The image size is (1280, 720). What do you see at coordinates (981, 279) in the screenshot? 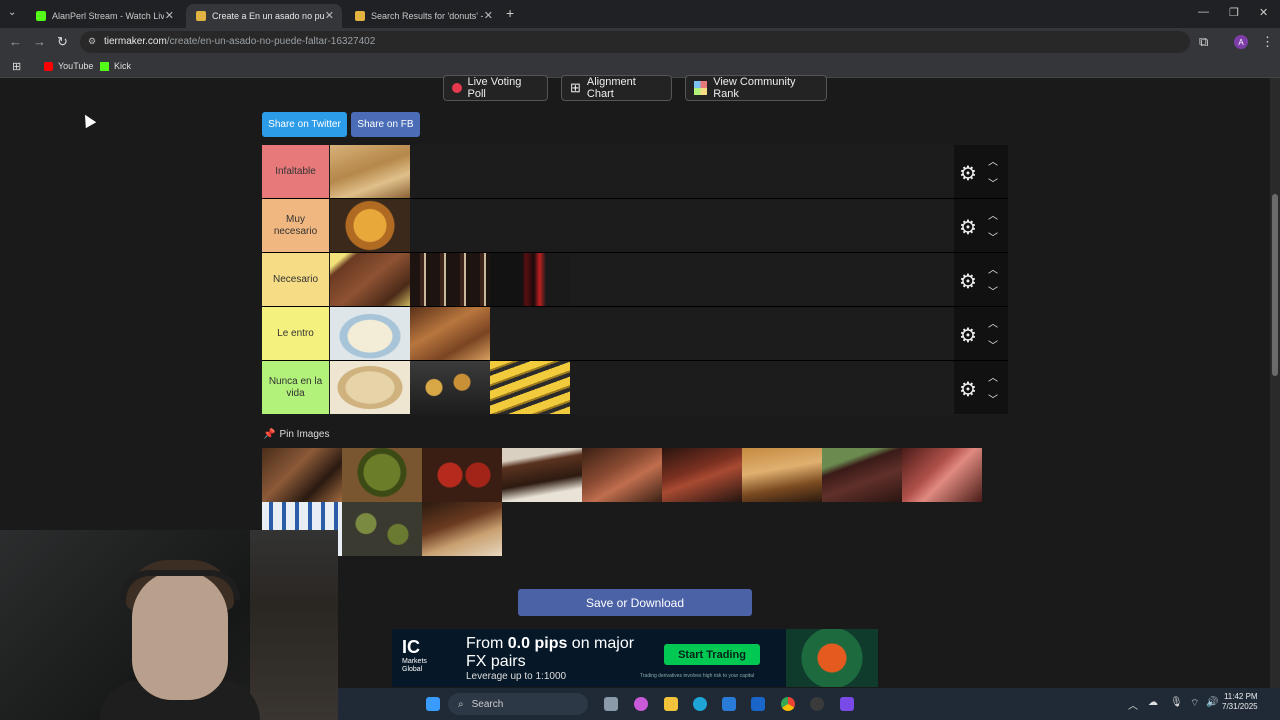
I see `tier-controls: ⚙ ︿ ﹀` at bounding box center [981, 279].